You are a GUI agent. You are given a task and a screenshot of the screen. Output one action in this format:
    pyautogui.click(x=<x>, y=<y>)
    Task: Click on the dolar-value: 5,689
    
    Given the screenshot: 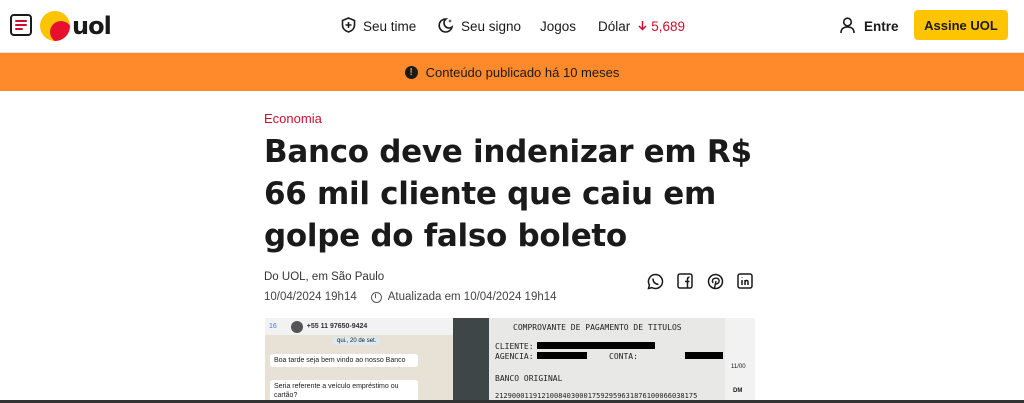 What is the action you would take?
    pyautogui.click(x=668, y=26)
    